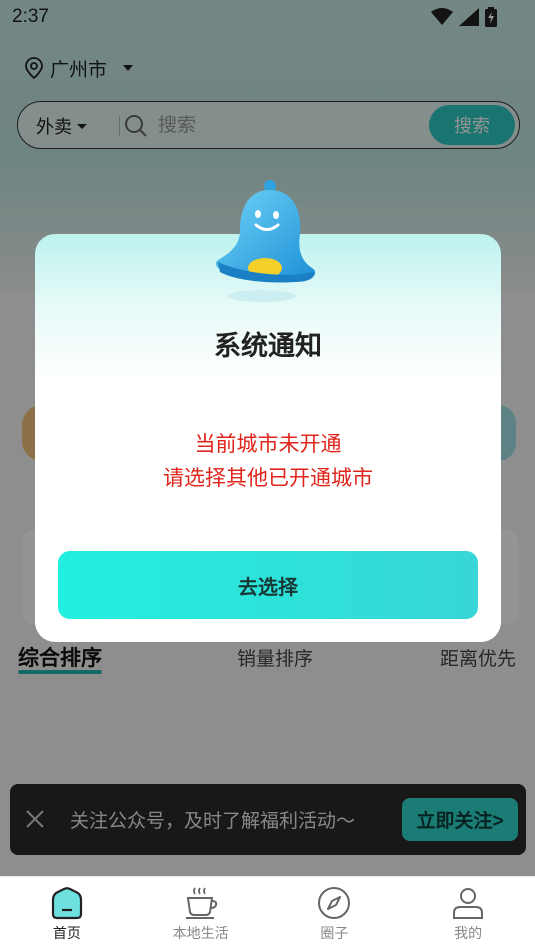 The height and width of the screenshot is (951, 535). I want to click on dialog-title: 系统通知, so click(268, 346).